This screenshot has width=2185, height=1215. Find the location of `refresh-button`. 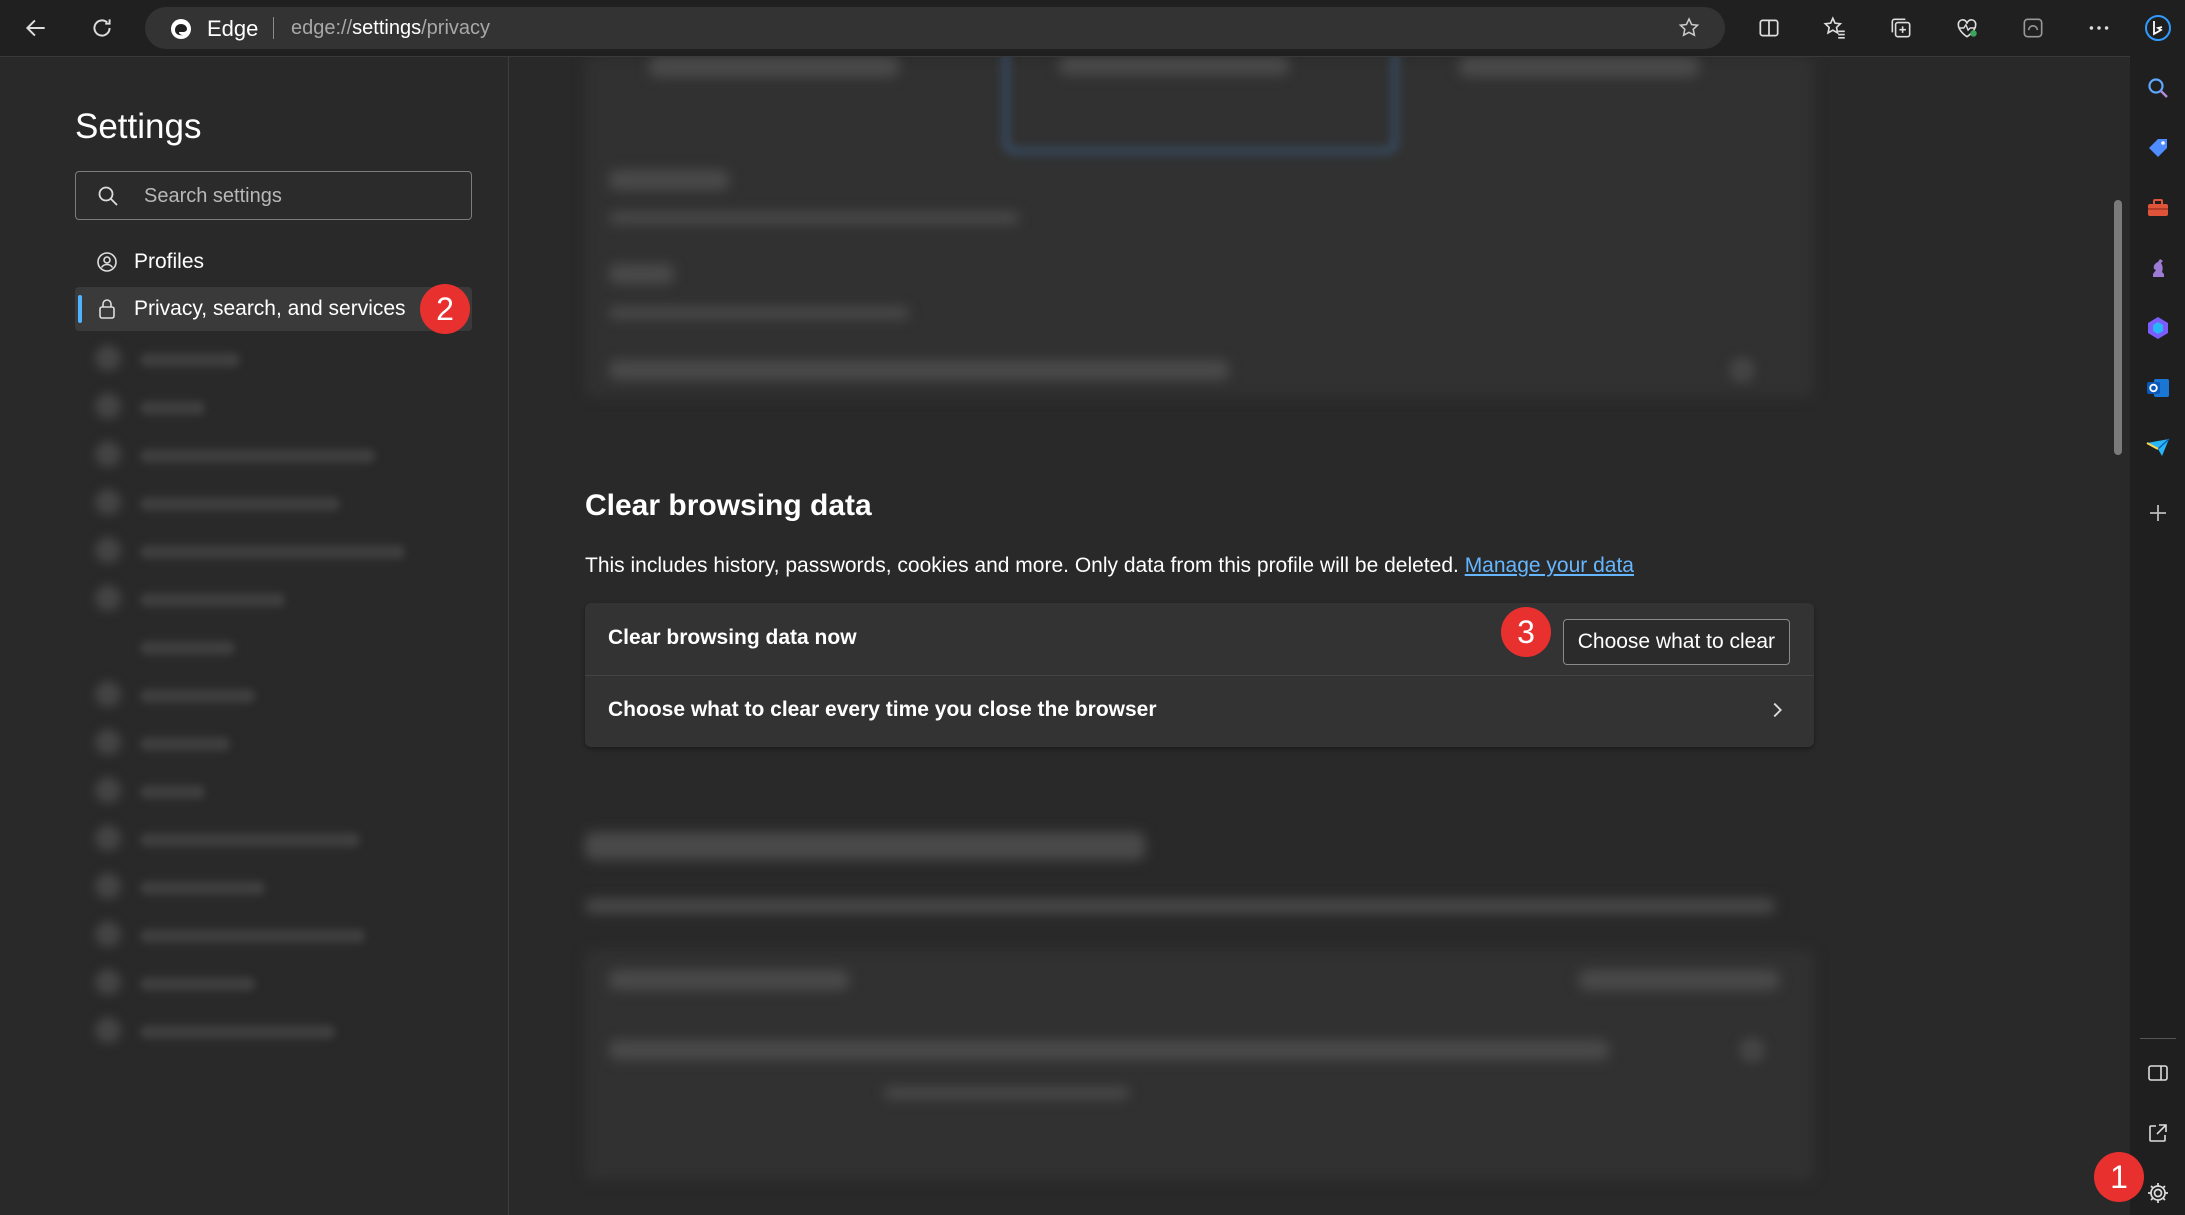

refresh-button is located at coordinates (102, 28).